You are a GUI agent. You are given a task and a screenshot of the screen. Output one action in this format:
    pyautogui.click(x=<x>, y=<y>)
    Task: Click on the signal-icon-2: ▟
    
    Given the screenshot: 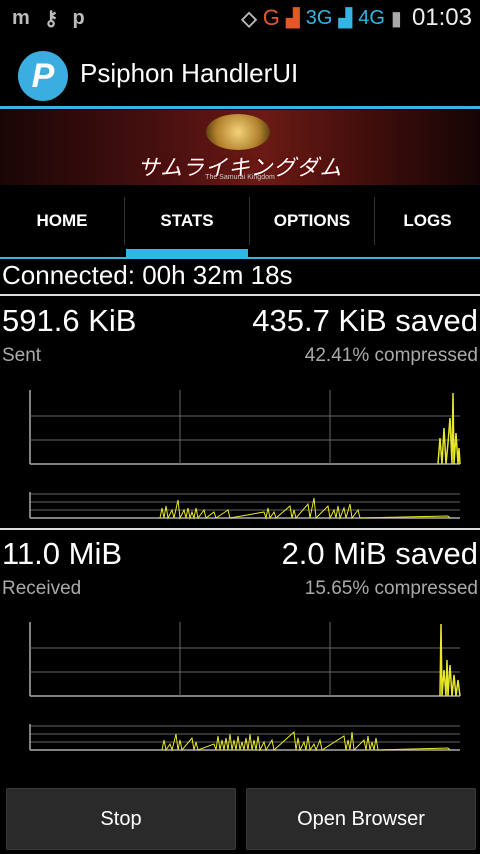 What is the action you would take?
    pyautogui.click(x=345, y=17)
    